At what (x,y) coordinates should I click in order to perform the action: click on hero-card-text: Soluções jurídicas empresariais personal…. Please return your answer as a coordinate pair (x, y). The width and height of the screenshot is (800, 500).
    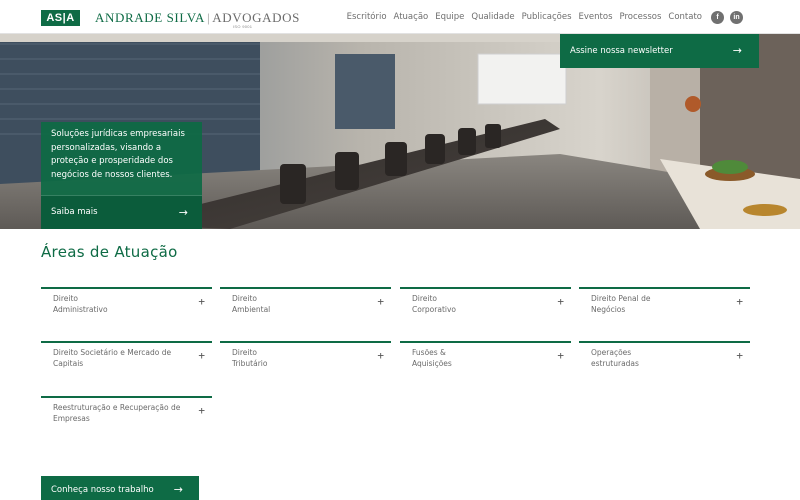
    Looking at the image, I should click on (118, 154).